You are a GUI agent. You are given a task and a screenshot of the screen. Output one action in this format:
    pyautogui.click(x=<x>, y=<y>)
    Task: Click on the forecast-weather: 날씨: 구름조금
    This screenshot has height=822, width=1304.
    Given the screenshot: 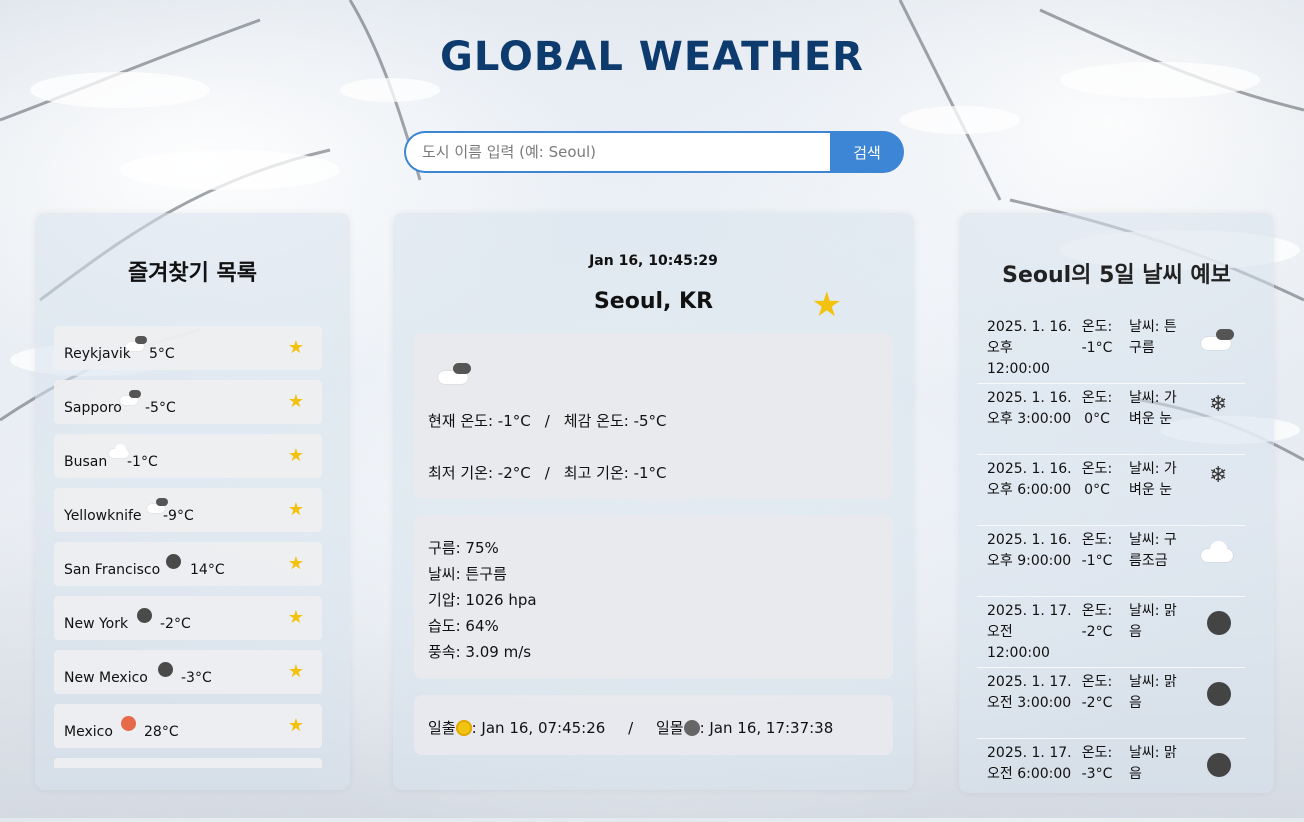 What is the action you would take?
    pyautogui.click(x=1153, y=550)
    